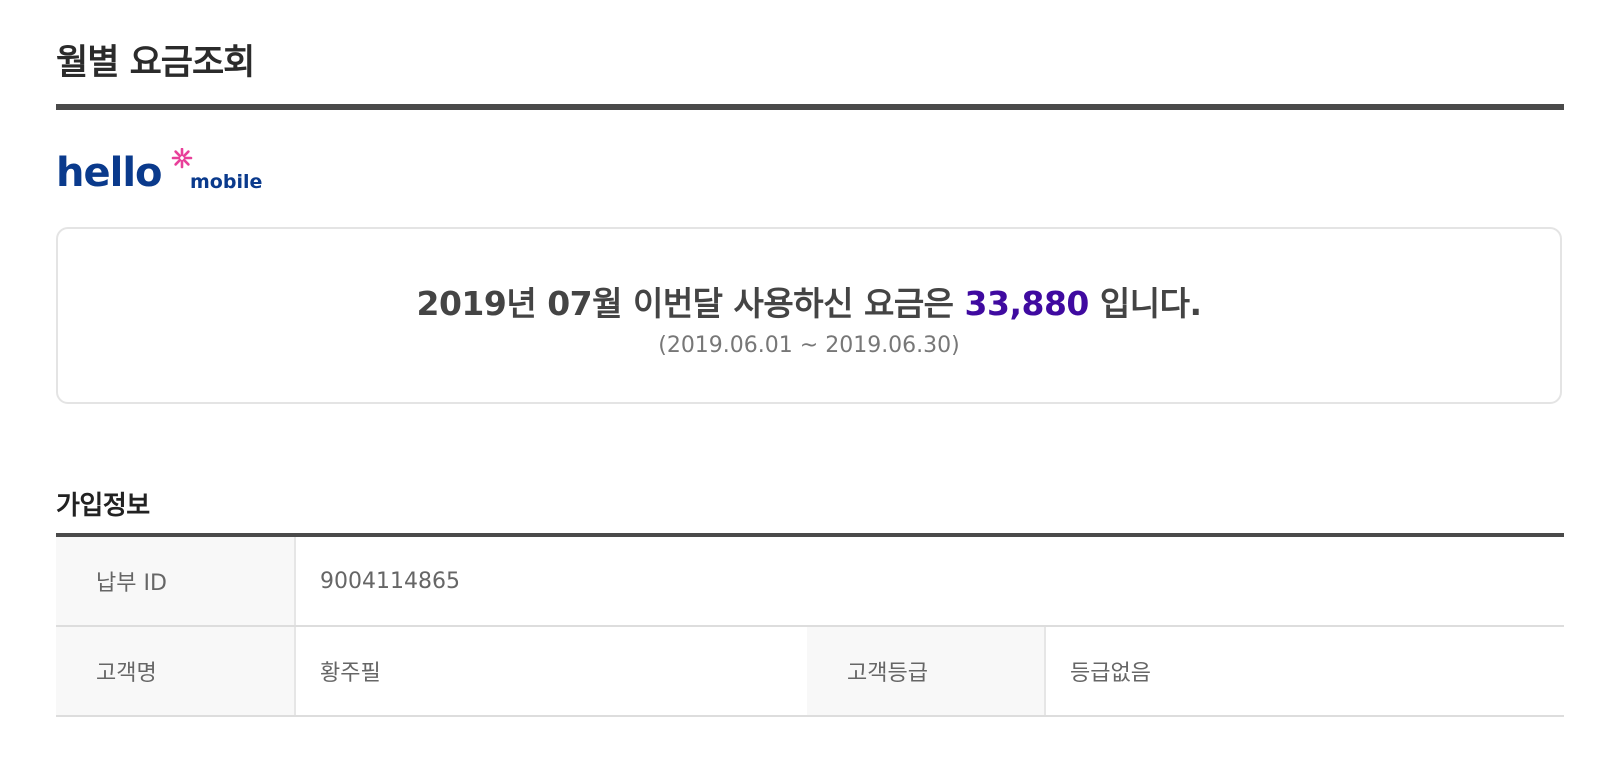  What do you see at coordinates (176, 671) in the screenshot?
I see `customer-name-label: 고객명` at bounding box center [176, 671].